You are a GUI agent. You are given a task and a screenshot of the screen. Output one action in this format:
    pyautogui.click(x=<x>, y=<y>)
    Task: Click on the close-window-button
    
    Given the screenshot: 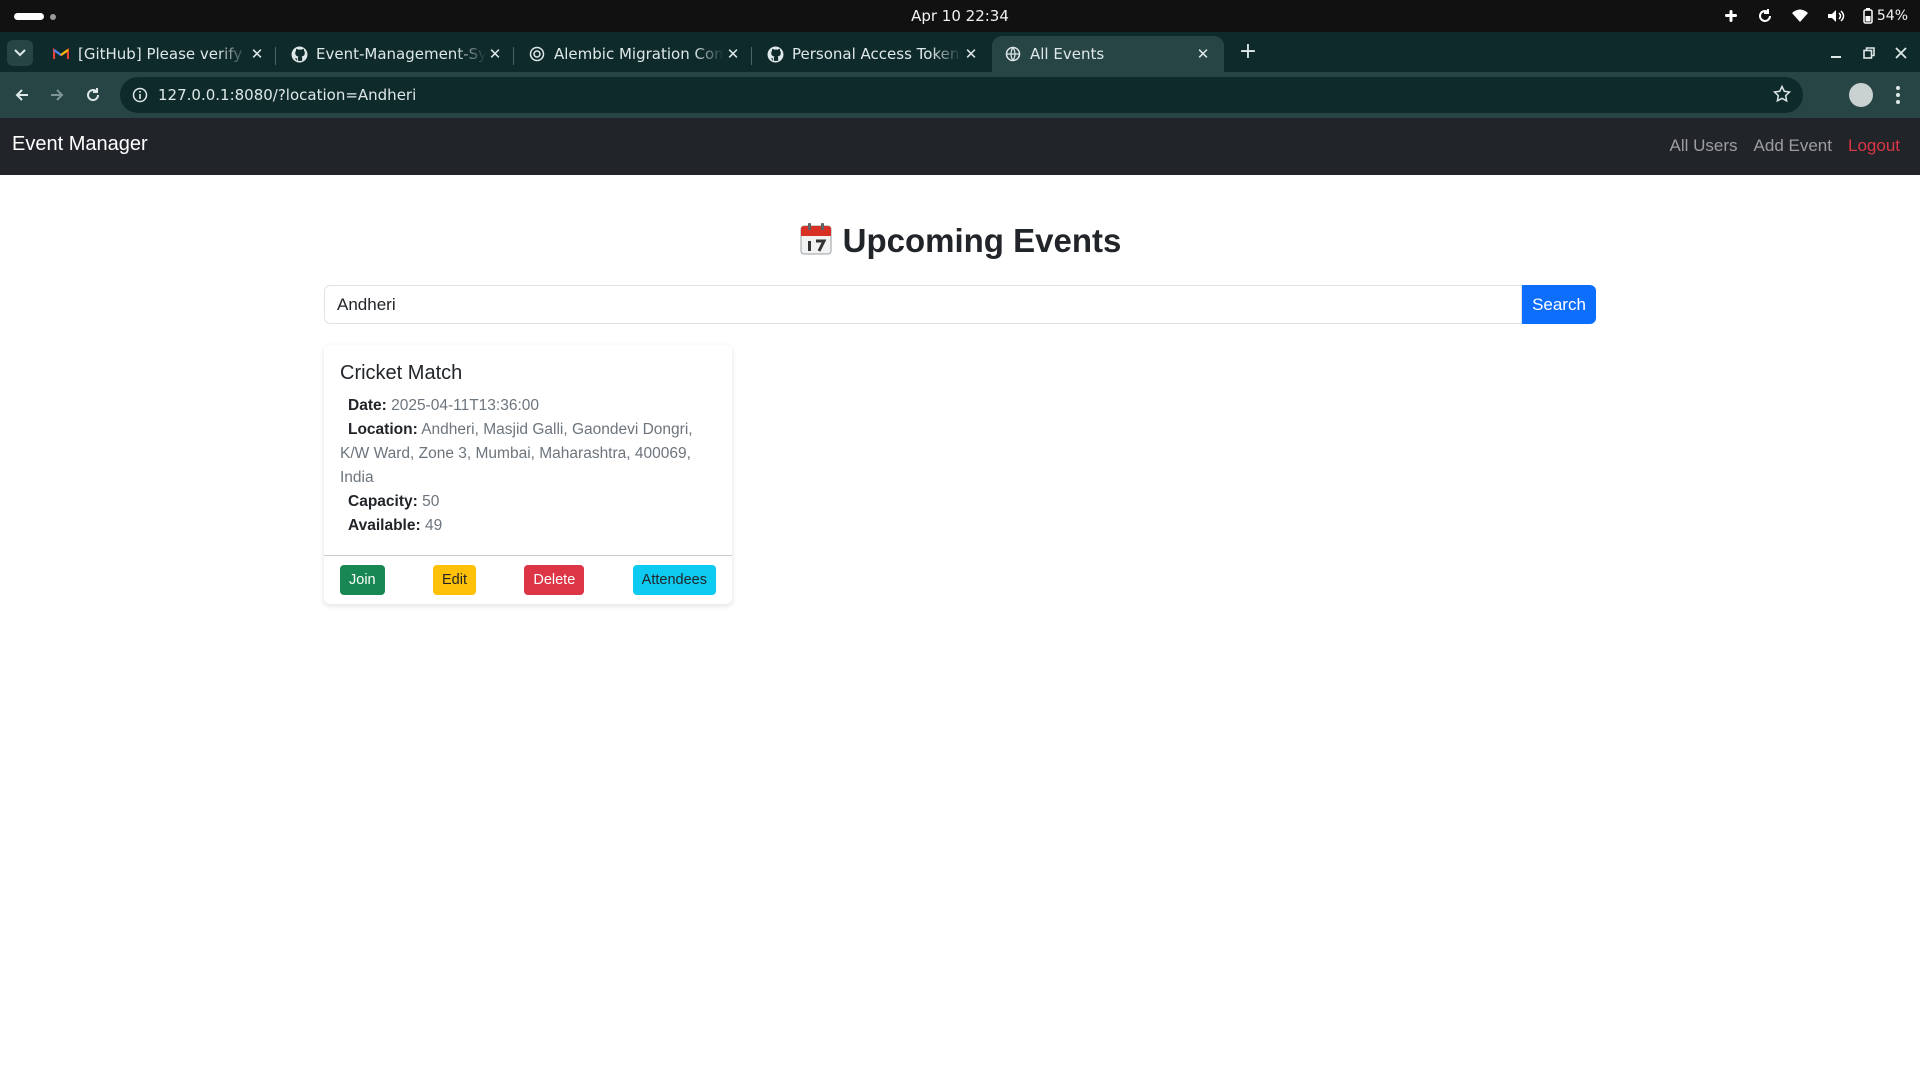 What is the action you would take?
    pyautogui.click(x=1901, y=53)
    